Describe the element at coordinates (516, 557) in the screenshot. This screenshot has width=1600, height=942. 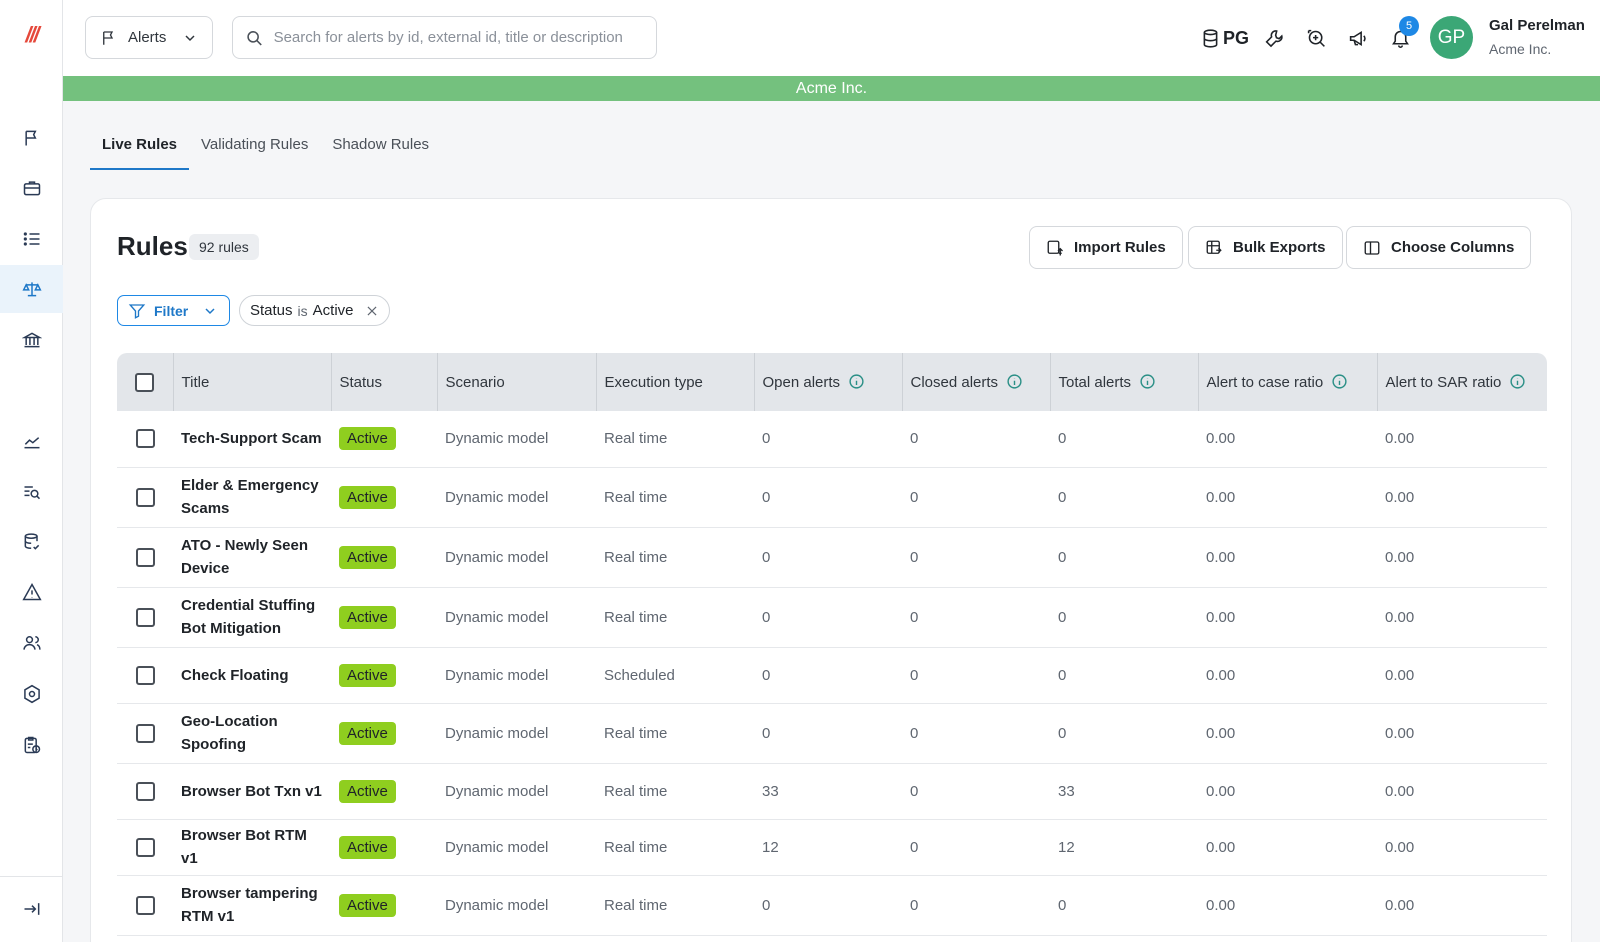
I see `scenario-cell: Dynamic model` at that location.